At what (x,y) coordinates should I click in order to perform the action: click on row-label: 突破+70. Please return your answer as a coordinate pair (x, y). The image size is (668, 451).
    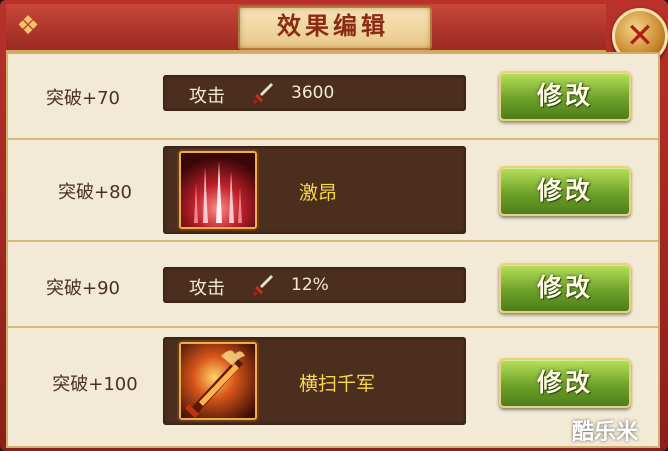
    Looking at the image, I should click on (83, 98).